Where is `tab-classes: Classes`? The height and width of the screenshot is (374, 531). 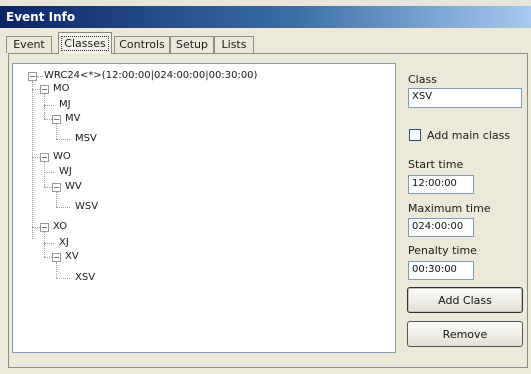
tab-classes: Classes is located at coordinates (85, 43).